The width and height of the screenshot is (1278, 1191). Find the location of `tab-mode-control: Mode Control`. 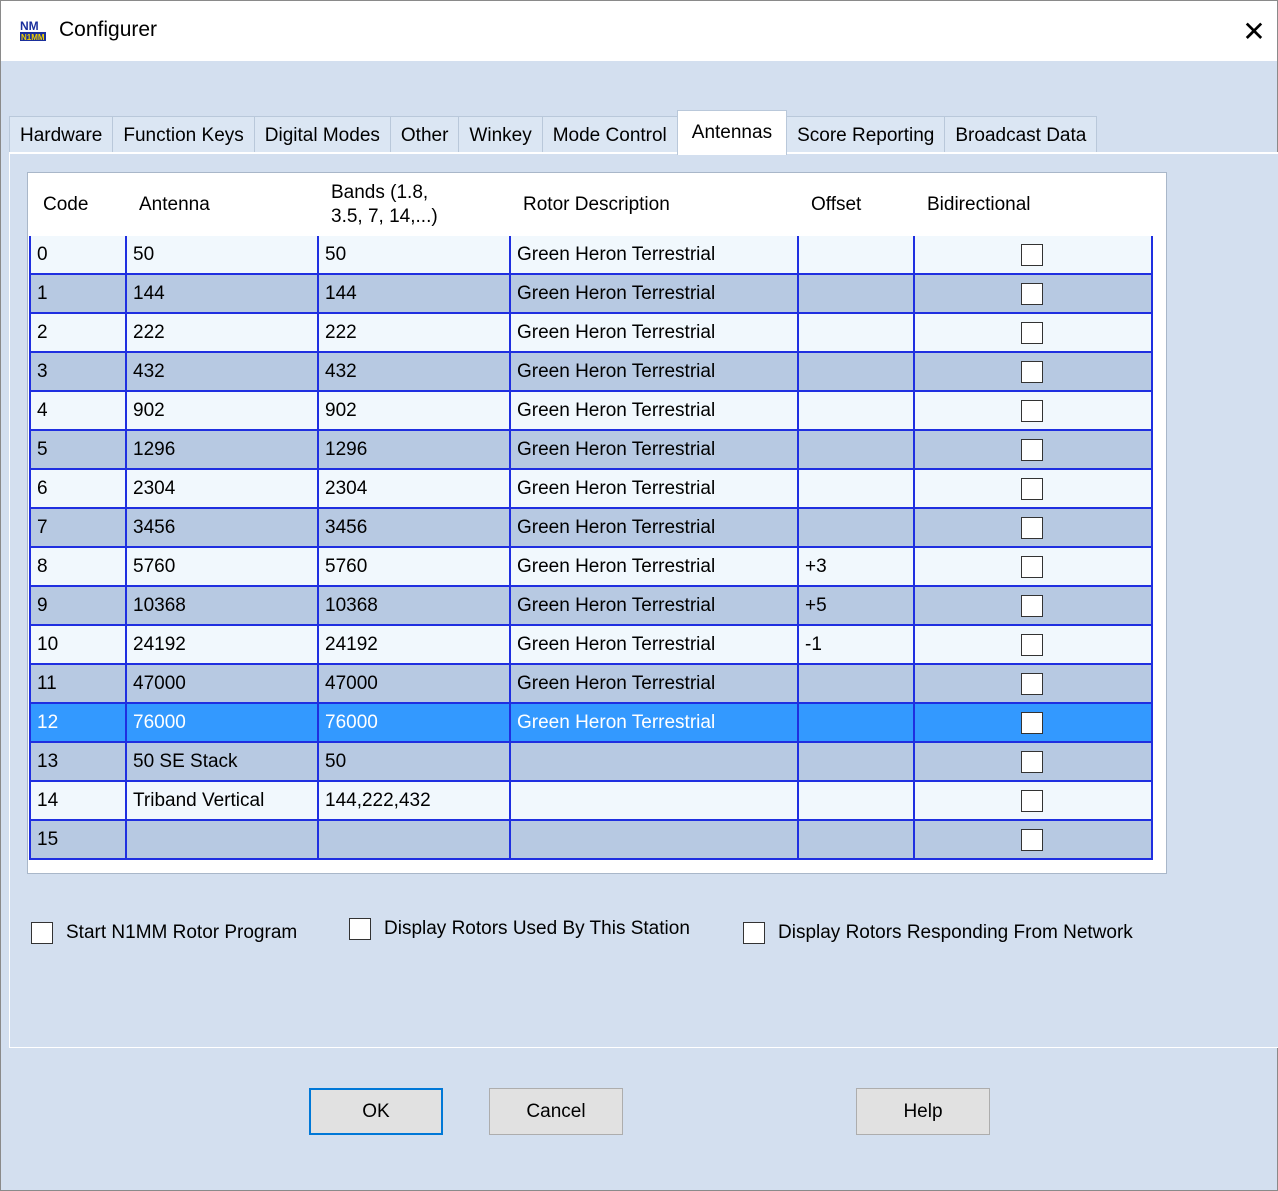

tab-mode-control: Mode Control is located at coordinates (609, 135).